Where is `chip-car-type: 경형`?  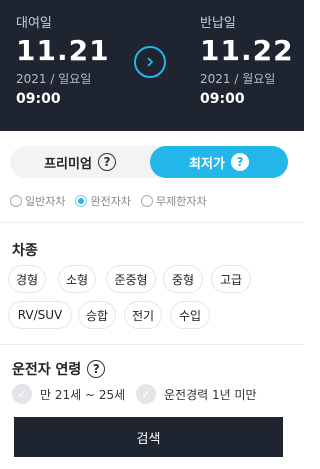
chip-car-type: 경형 is located at coordinates (27, 279).